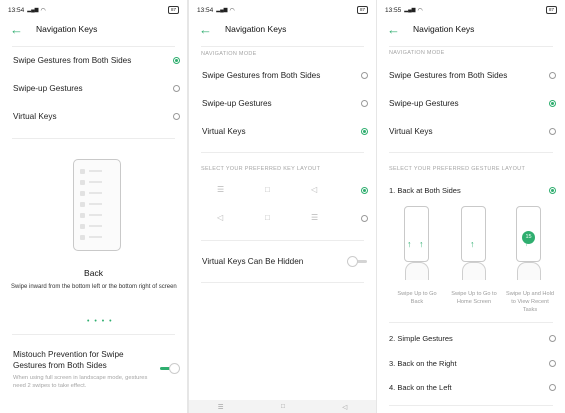 This screenshot has height=413, width=565. Describe the element at coordinates (253, 261) in the screenshot. I see `option-label: Virtual Keys Can Be Hidden` at that location.